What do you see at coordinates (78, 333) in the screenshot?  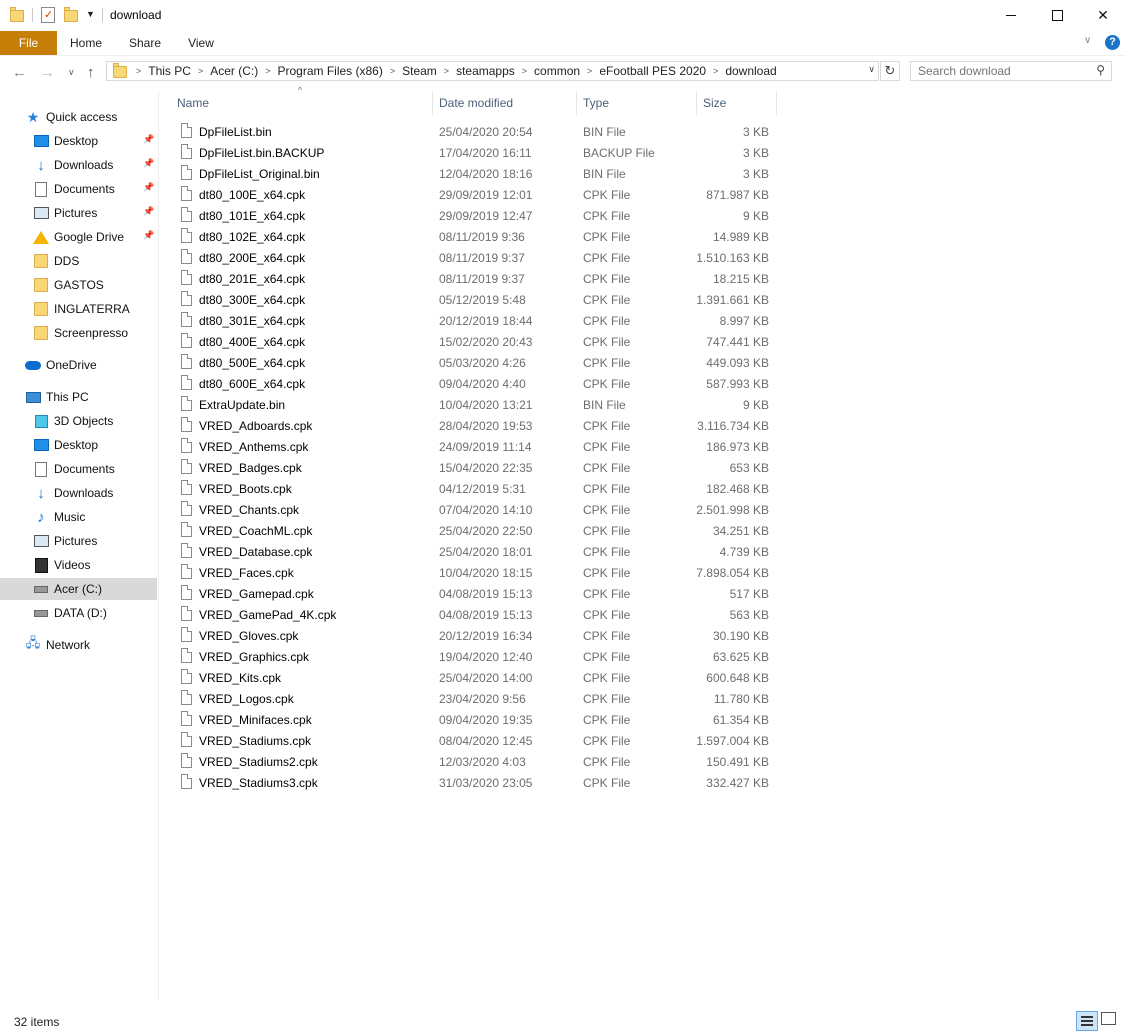 I see `sidebar-item-screenpresso: Screenpresso` at bounding box center [78, 333].